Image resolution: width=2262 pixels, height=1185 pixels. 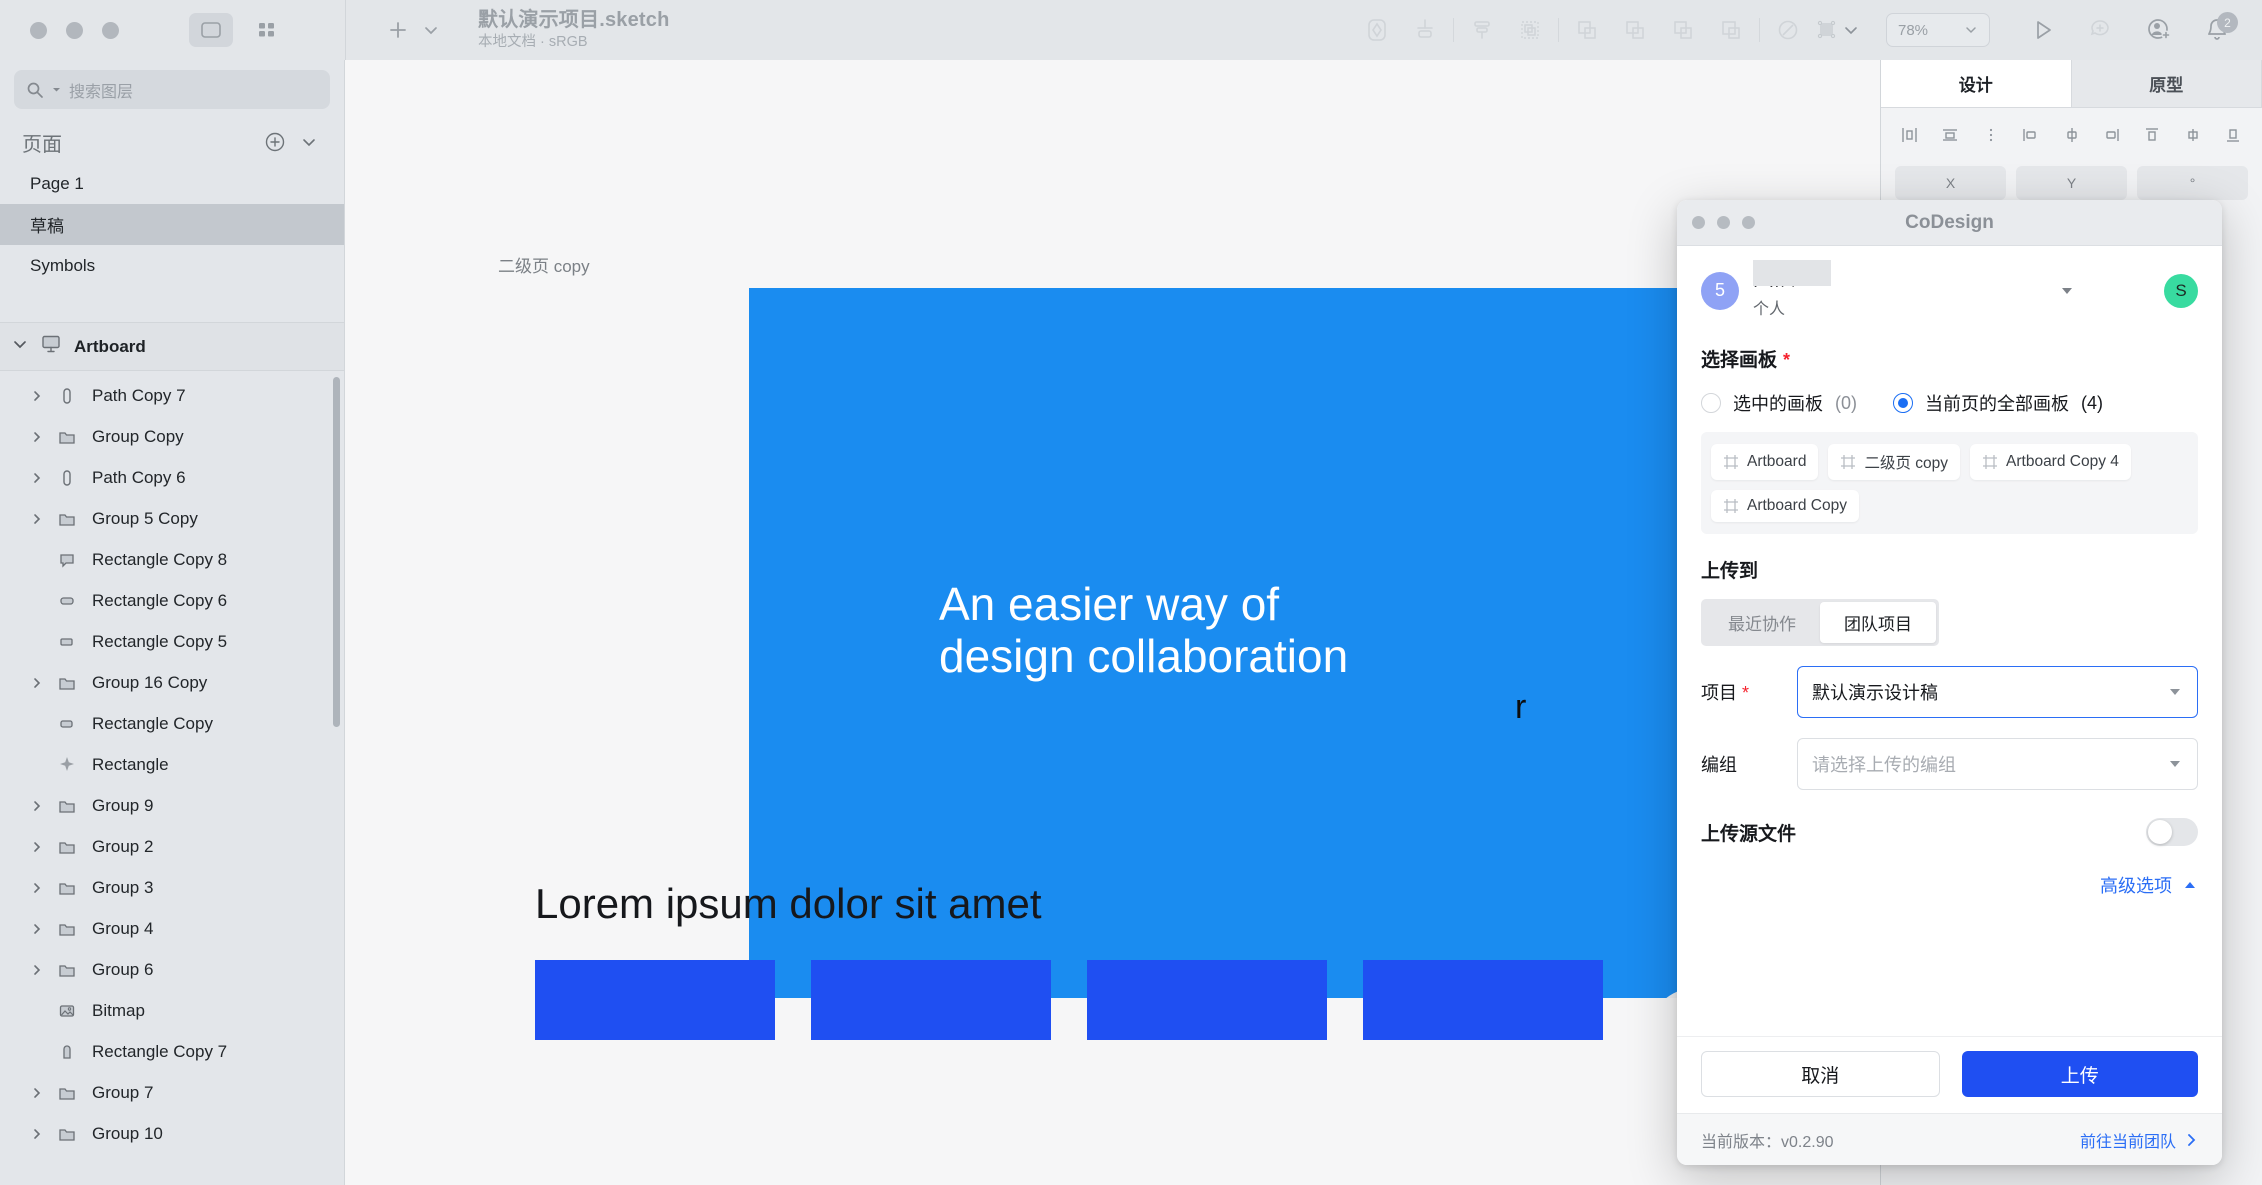 I want to click on minimize-window-button, so click(x=74, y=30).